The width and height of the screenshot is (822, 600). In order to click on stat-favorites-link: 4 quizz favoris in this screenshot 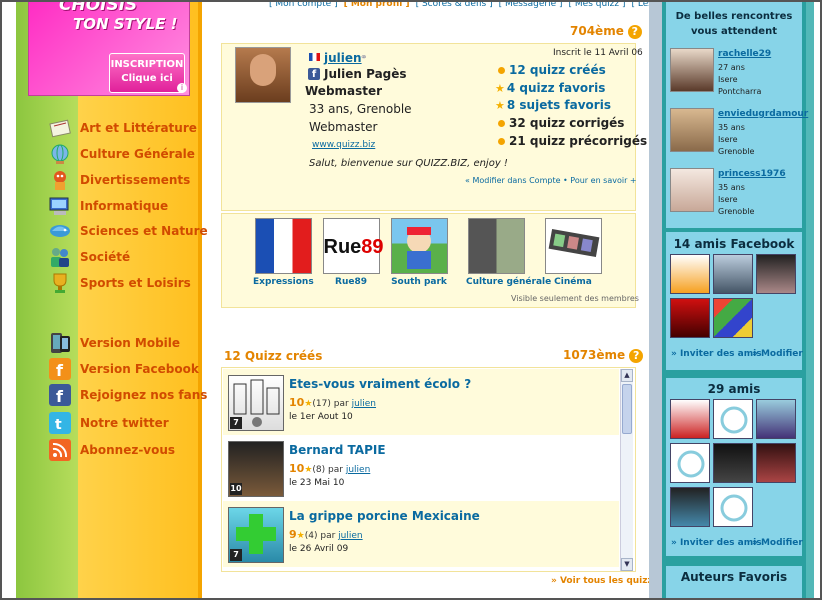, I will do `click(556, 88)`.